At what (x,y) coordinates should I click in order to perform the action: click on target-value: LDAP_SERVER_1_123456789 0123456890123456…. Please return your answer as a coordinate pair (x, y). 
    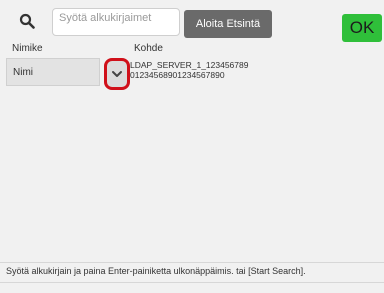
    Looking at the image, I should click on (189, 70).